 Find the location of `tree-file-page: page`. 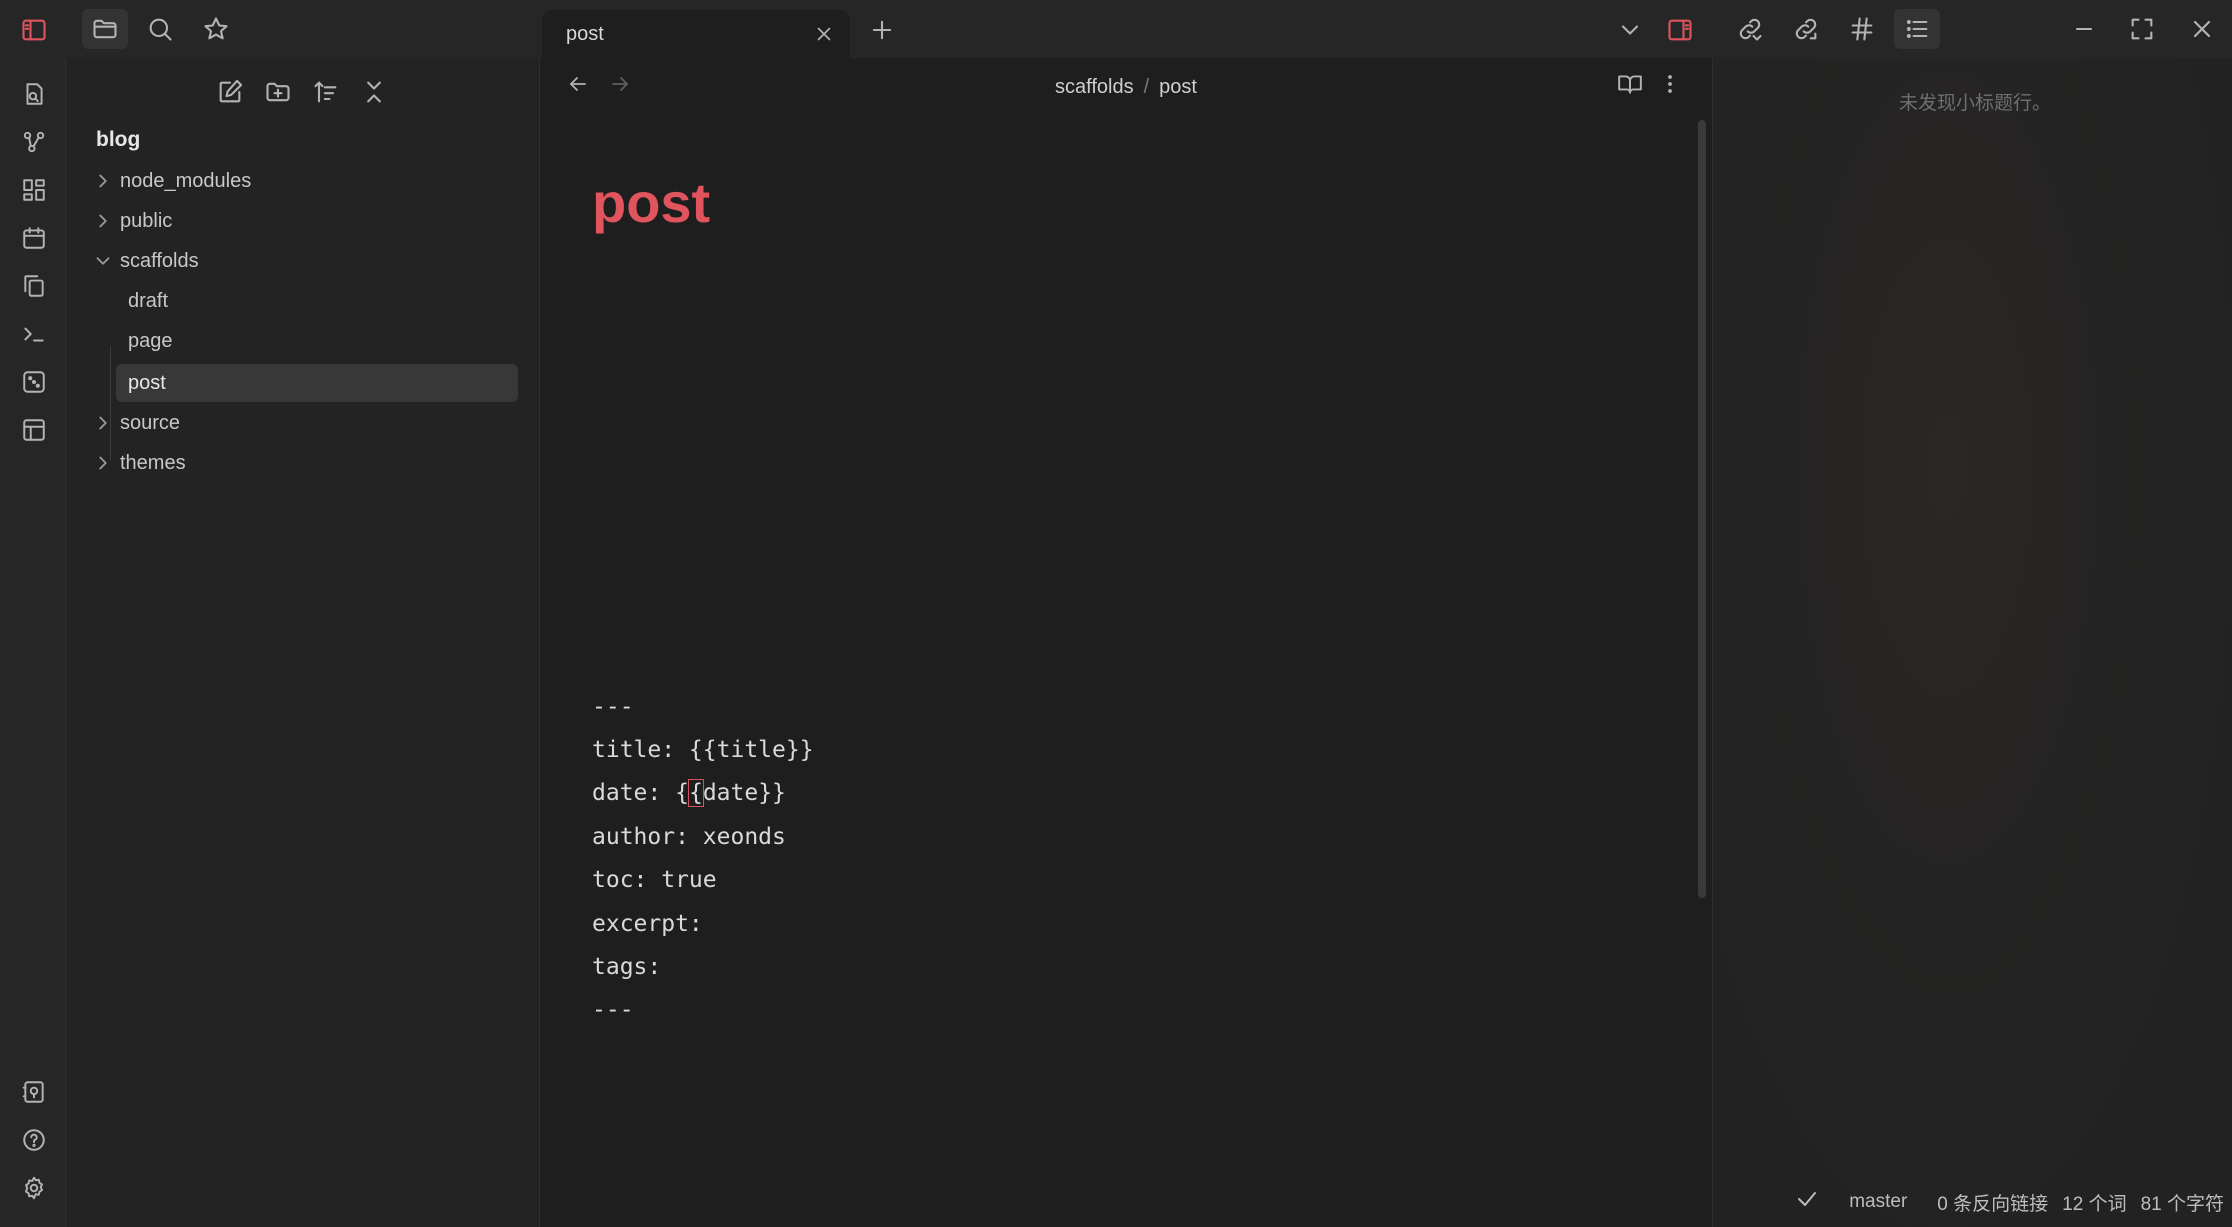

tree-file-page: page is located at coordinates (317, 341).